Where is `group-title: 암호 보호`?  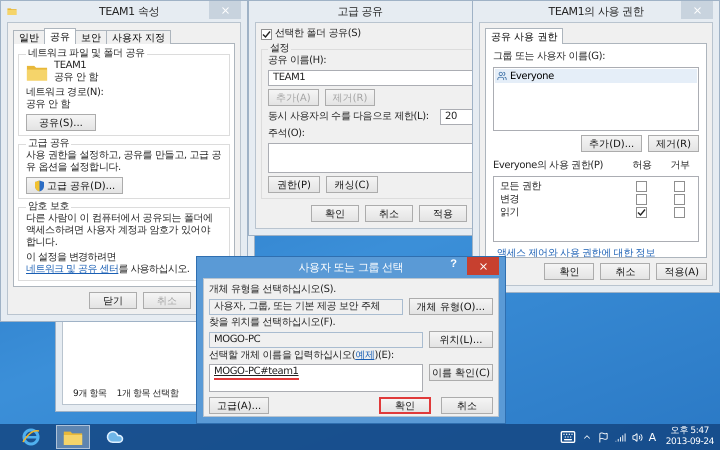
group-title: 암호 보호 is located at coordinates (48, 207).